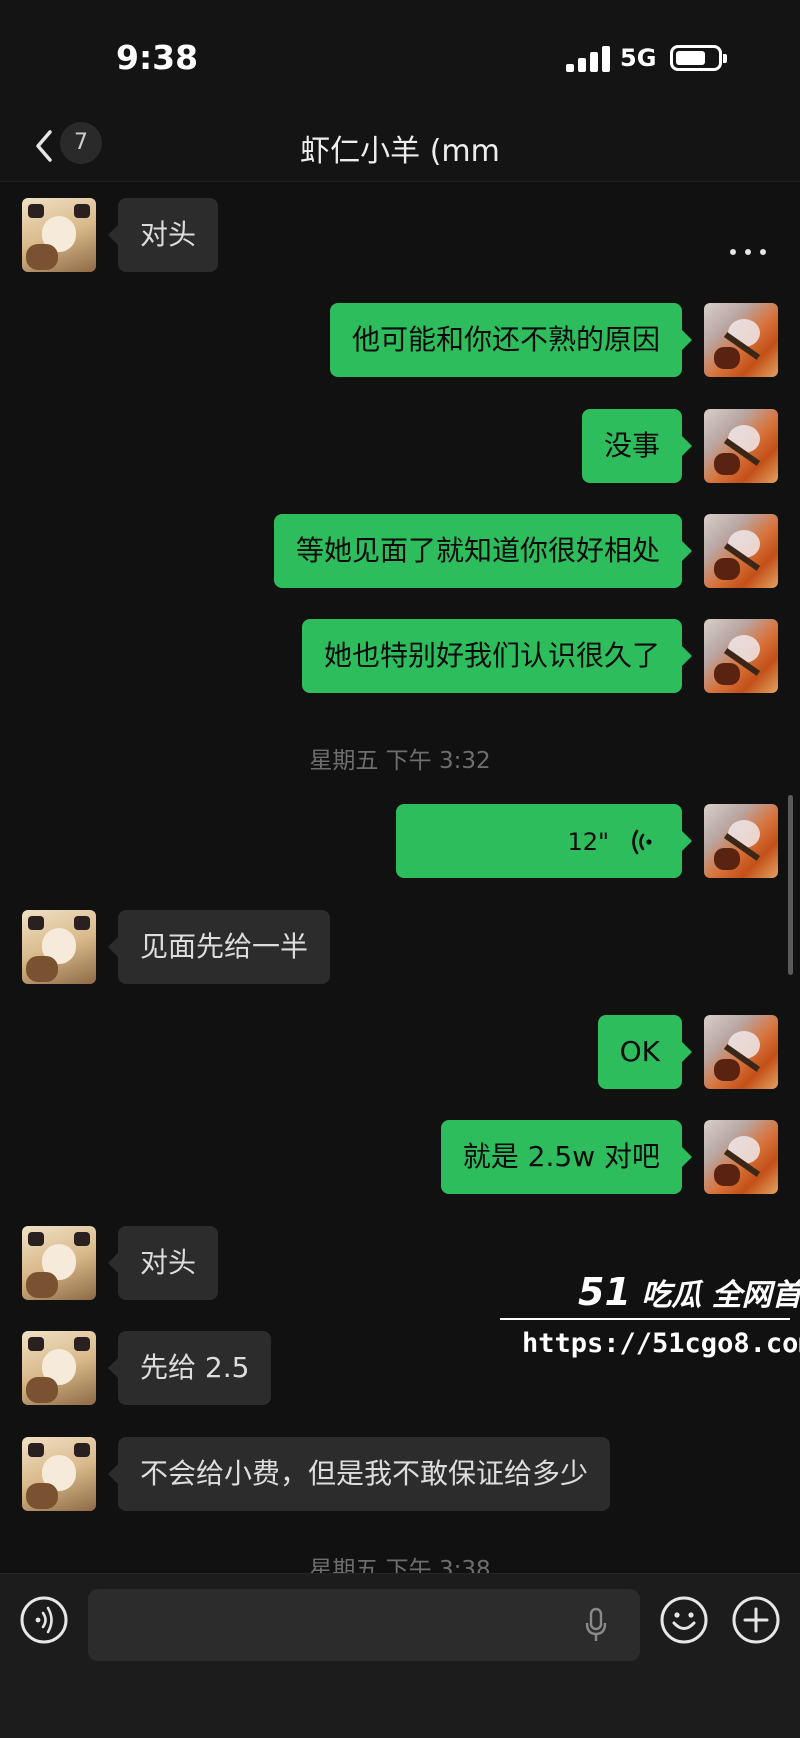 Image resolution: width=800 pixels, height=1738 pixels. Describe the element at coordinates (566, 1157) in the screenshot. I see `sent-message: 就是 2.5w 对吧` at that location.